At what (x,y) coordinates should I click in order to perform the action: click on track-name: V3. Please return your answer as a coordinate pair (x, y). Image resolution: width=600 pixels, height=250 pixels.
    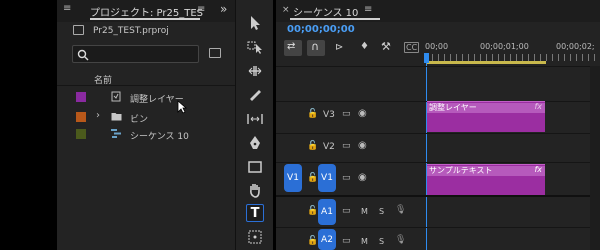
    Looking at the image, I should click on (329, 115).